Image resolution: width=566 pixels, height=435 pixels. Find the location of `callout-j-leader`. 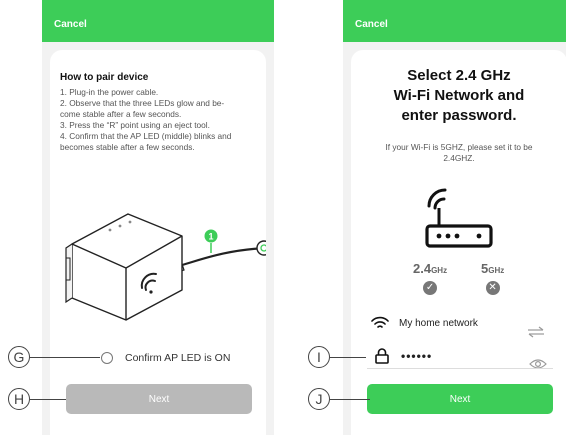

callout-j-leader is located at coordinates (350, 400).